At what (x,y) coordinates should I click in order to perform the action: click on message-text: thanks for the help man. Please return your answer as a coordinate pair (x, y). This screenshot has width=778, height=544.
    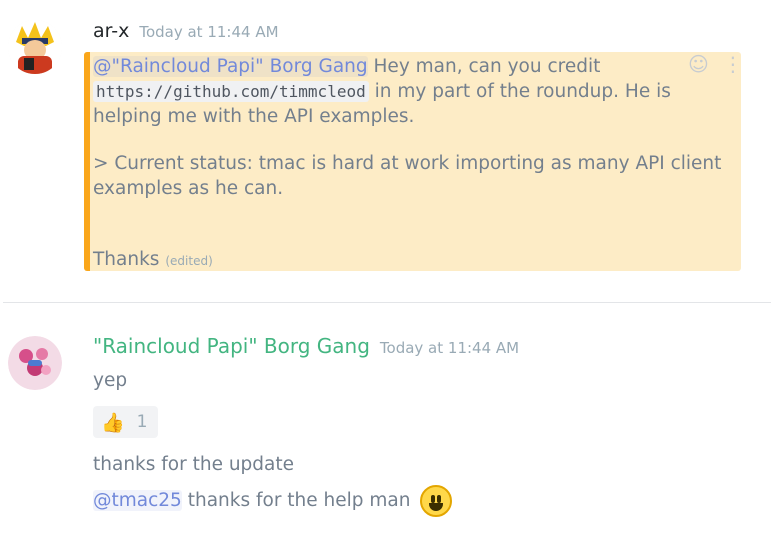
    Looking at the image, I should click on (296, 500).